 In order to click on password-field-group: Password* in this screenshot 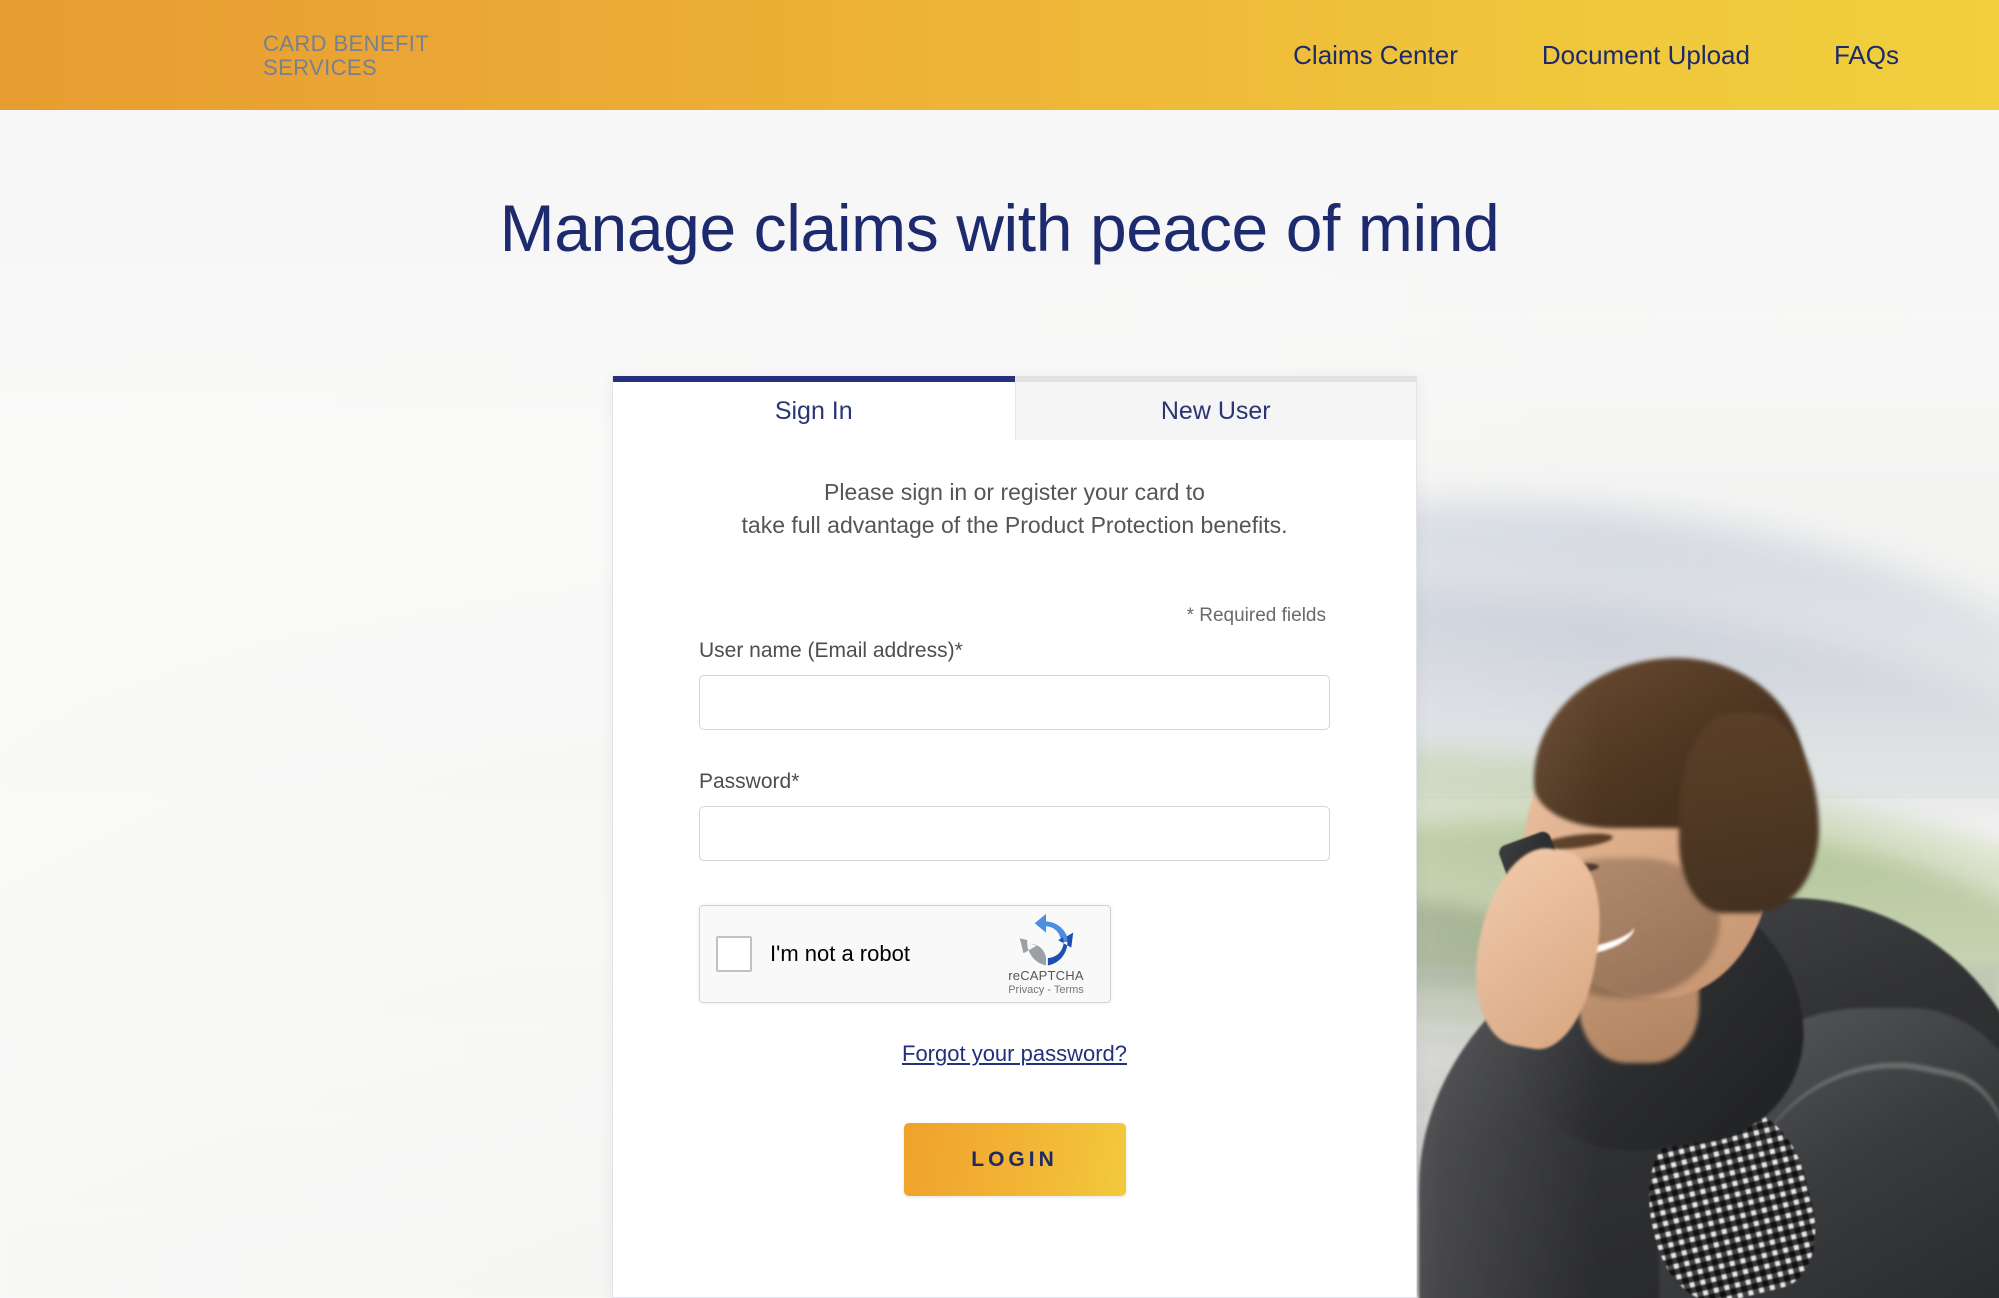, I will do `click(1014, 816)`.